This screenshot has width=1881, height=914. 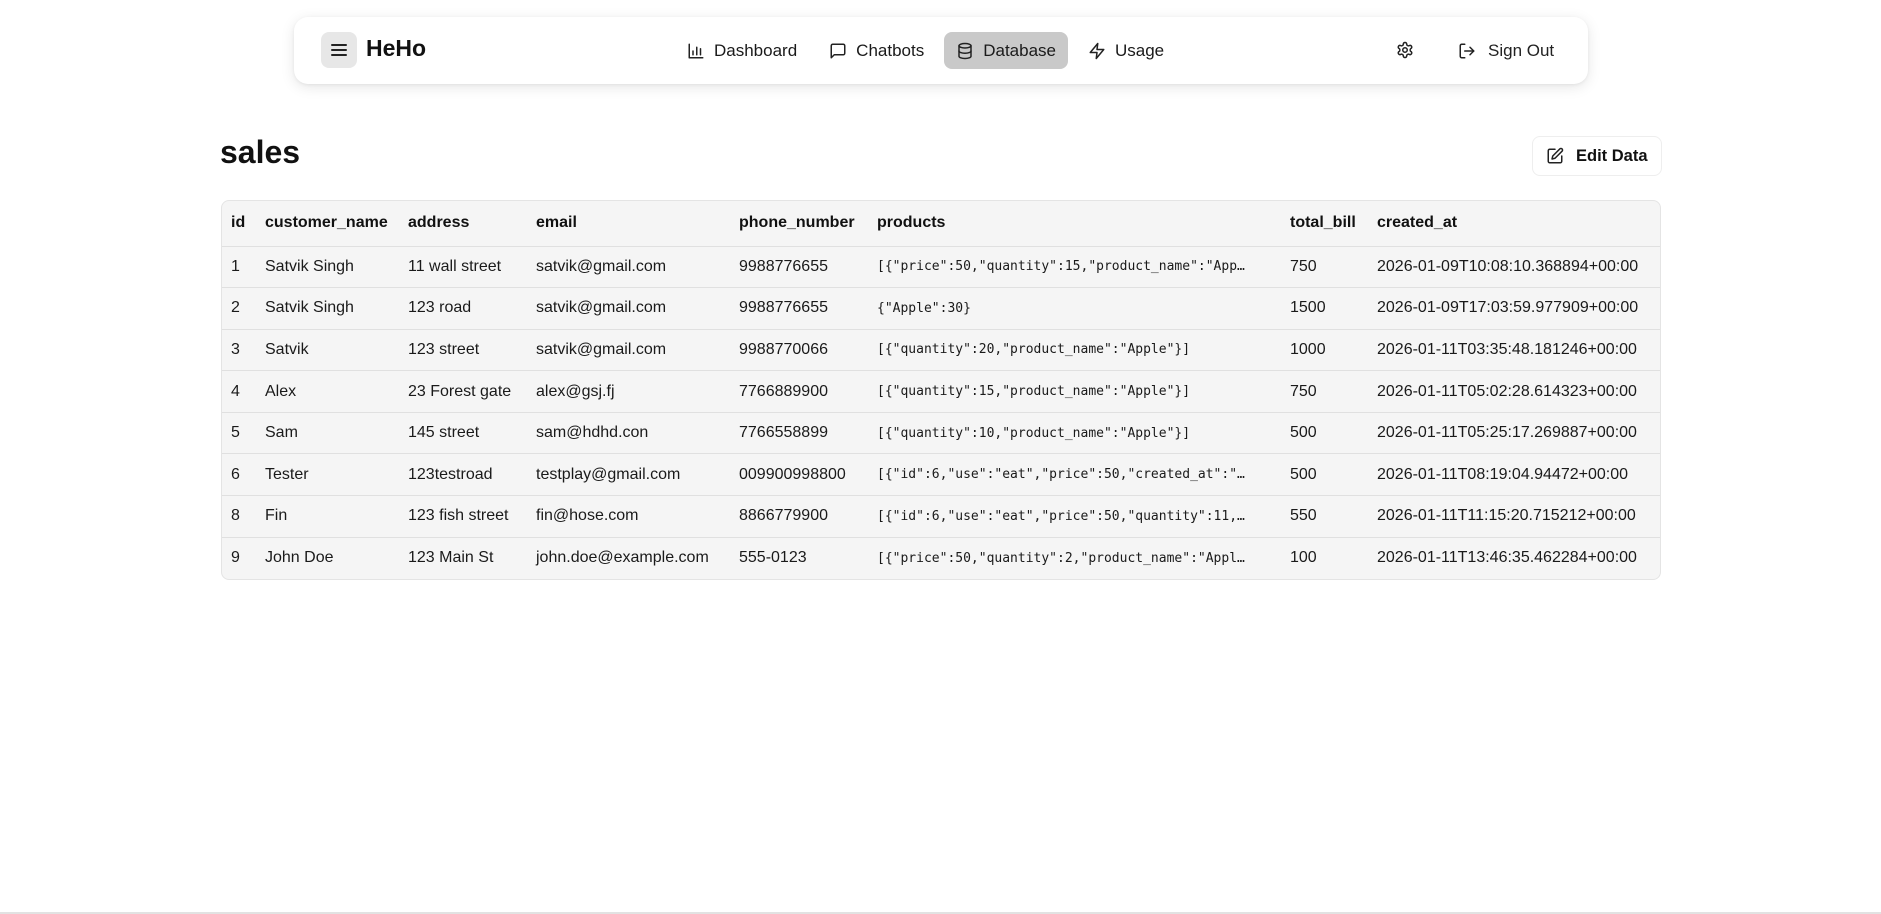 I want to click on nav-item-dashboard: Dashboard, so click(x=742, y=50).